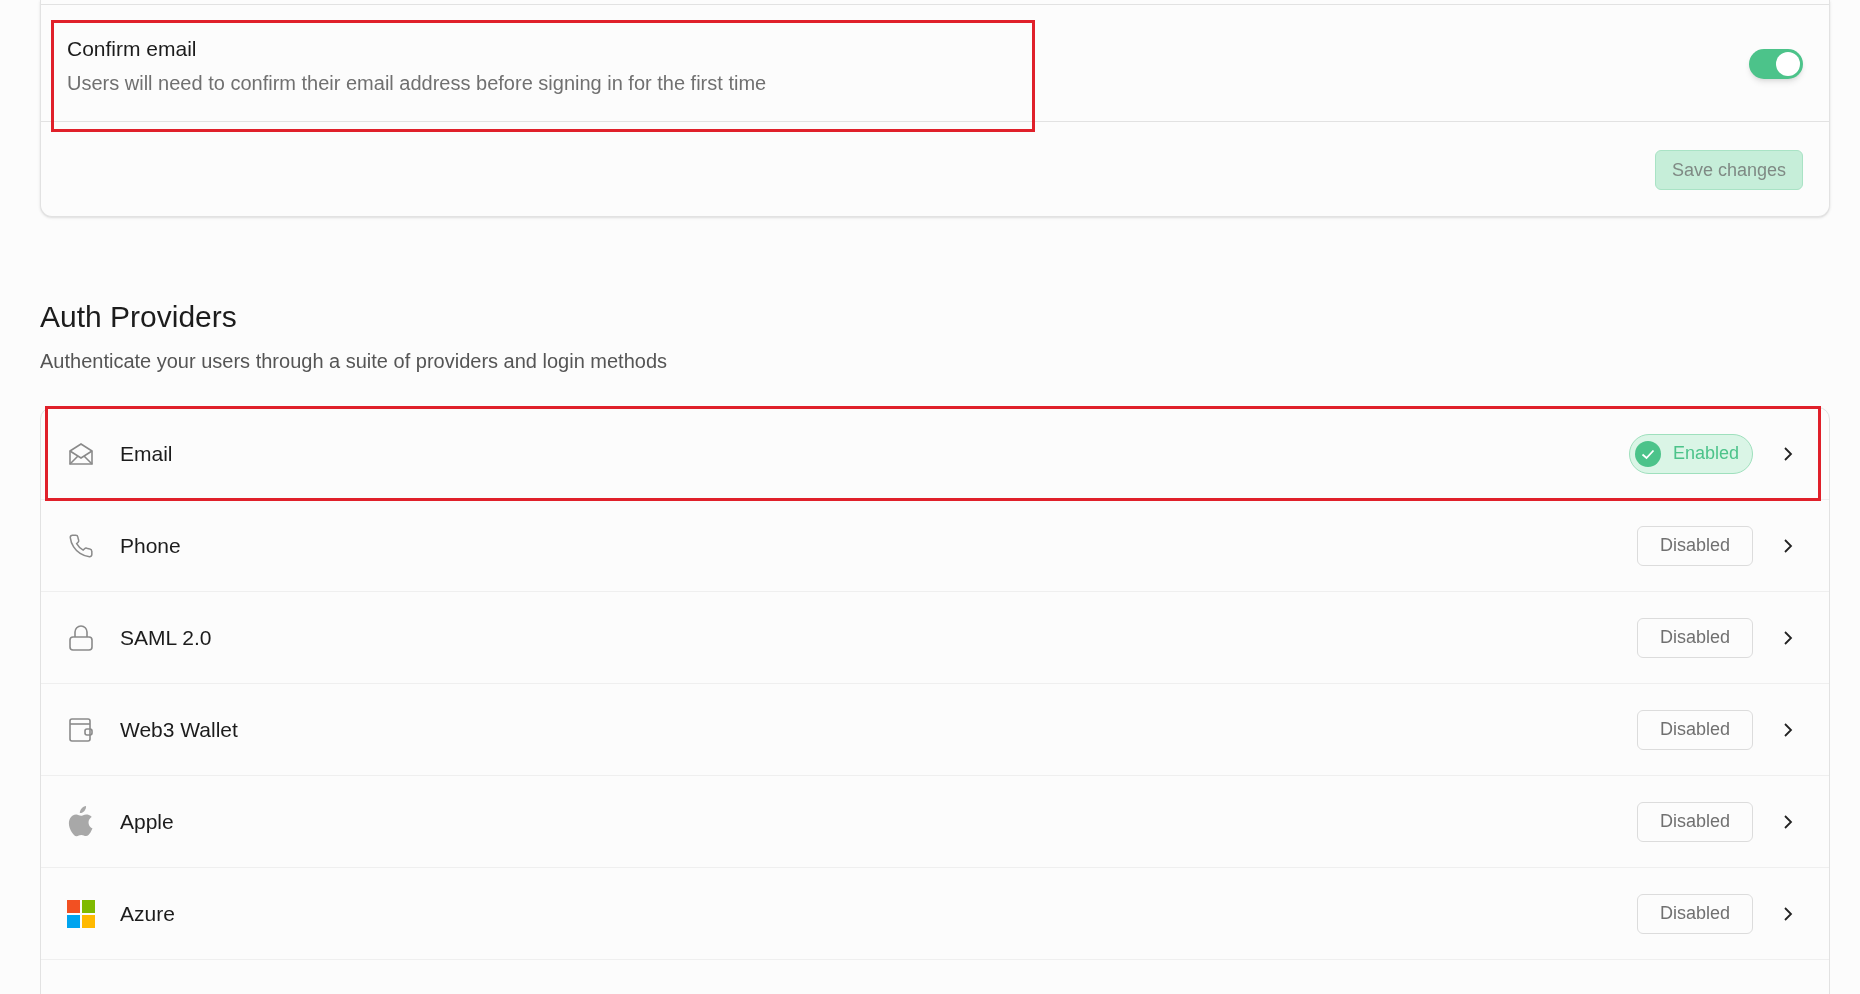 This screenshot has height=994, width=1860. What do you see at coordinates (81, 637) in the screenshot?
I see `lock-icon` at bounding box center [81, 637].